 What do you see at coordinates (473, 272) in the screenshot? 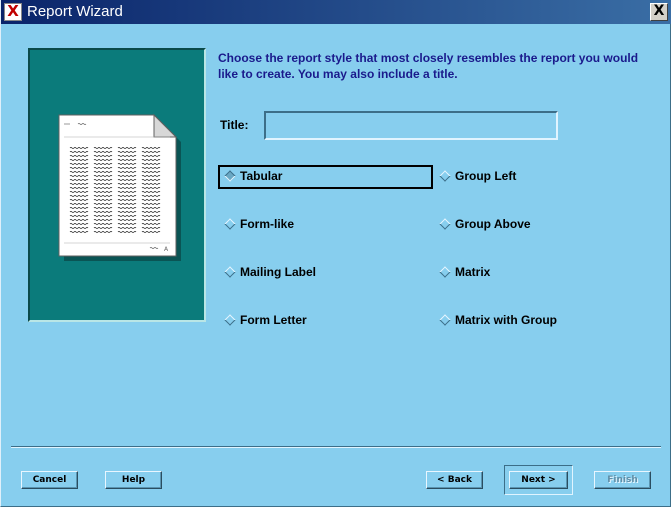
I see `style-option-label: Matrix` at bounding box center [473, 272].